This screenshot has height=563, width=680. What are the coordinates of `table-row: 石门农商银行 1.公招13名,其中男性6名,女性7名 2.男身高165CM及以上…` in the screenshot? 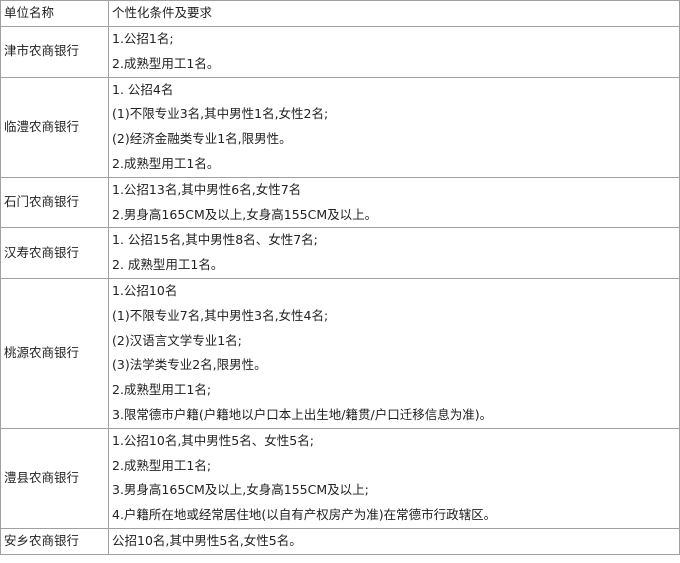 It's located at (340, 202).